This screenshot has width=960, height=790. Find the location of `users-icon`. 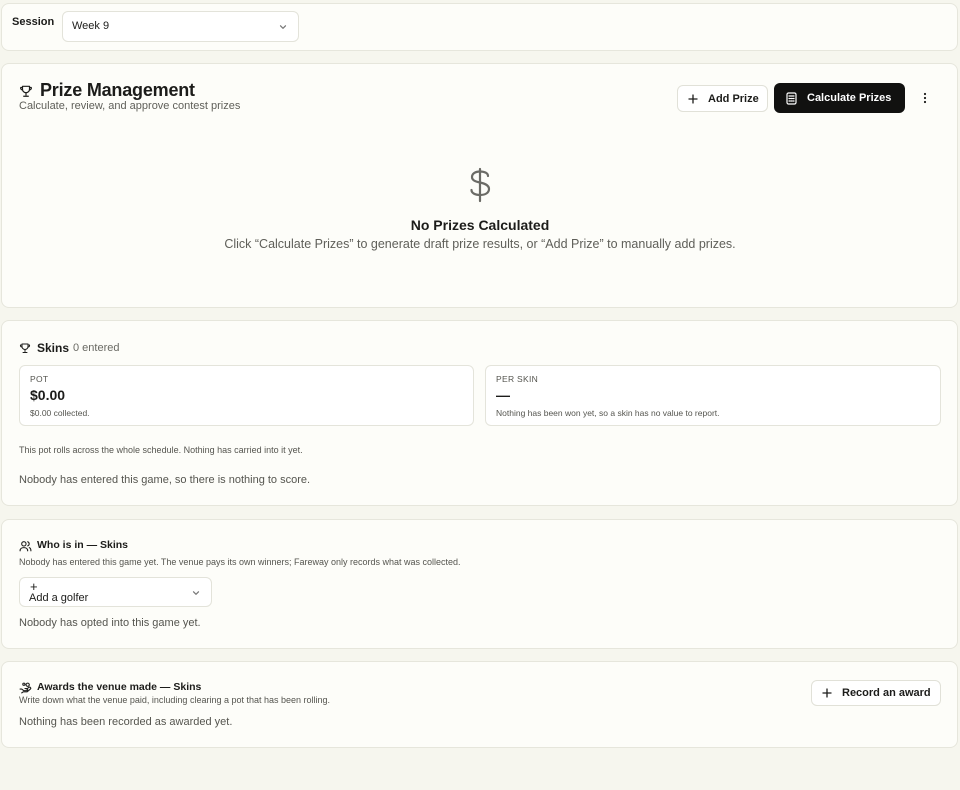

users-icon is located at coordinates (25, 546).